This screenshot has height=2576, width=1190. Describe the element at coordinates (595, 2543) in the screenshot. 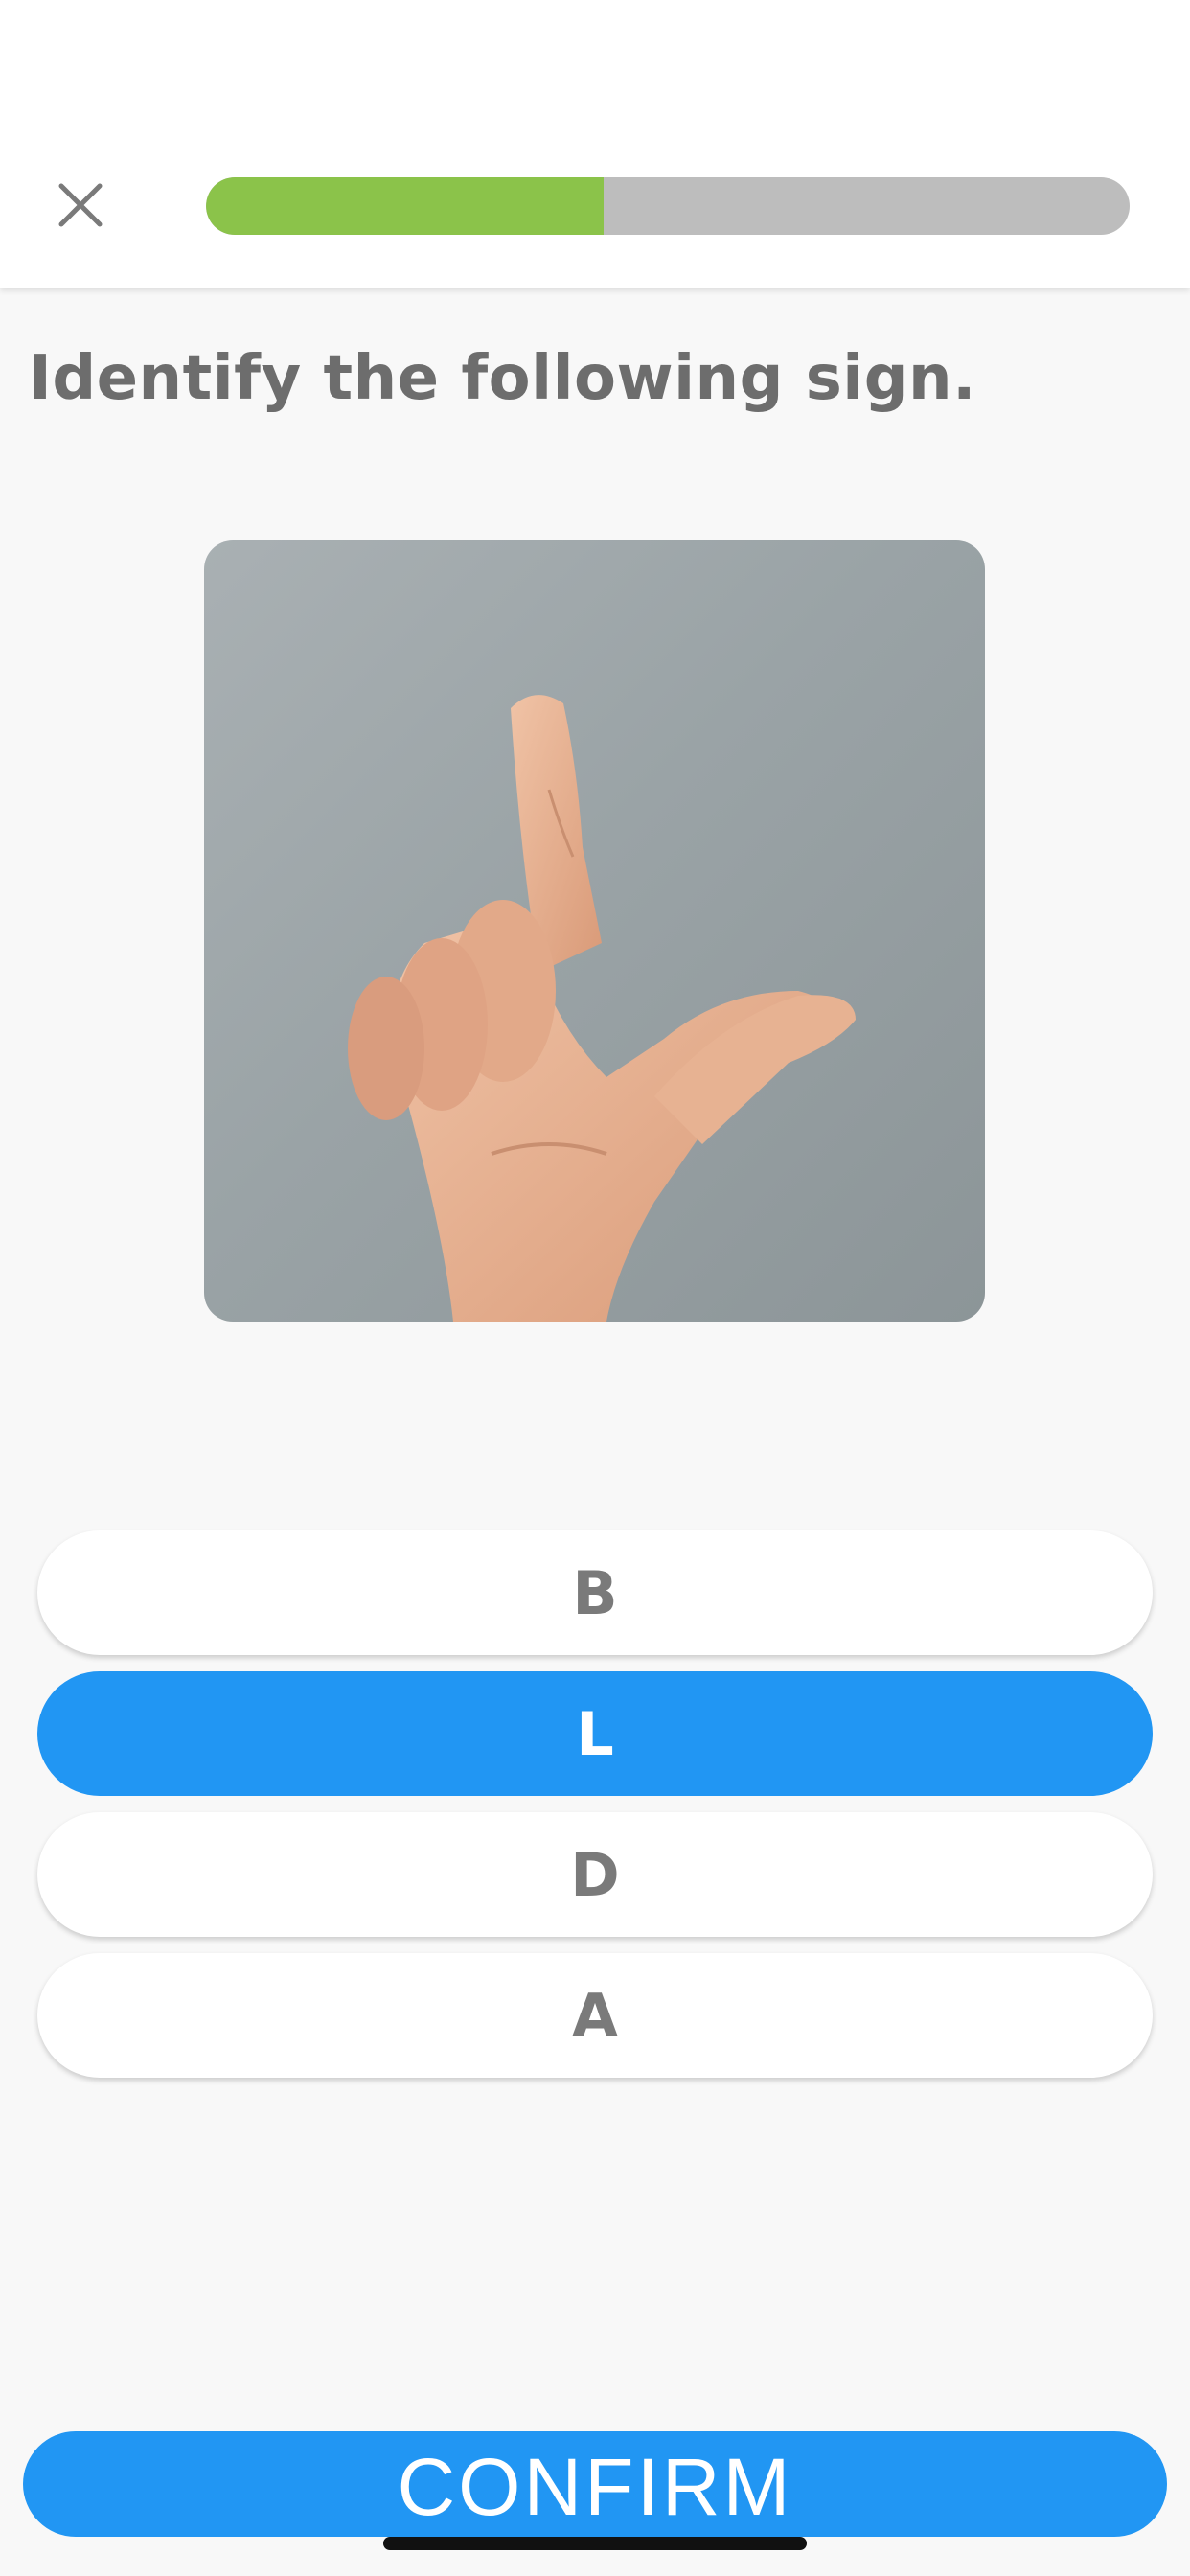

I see `home-indicator` at that location.